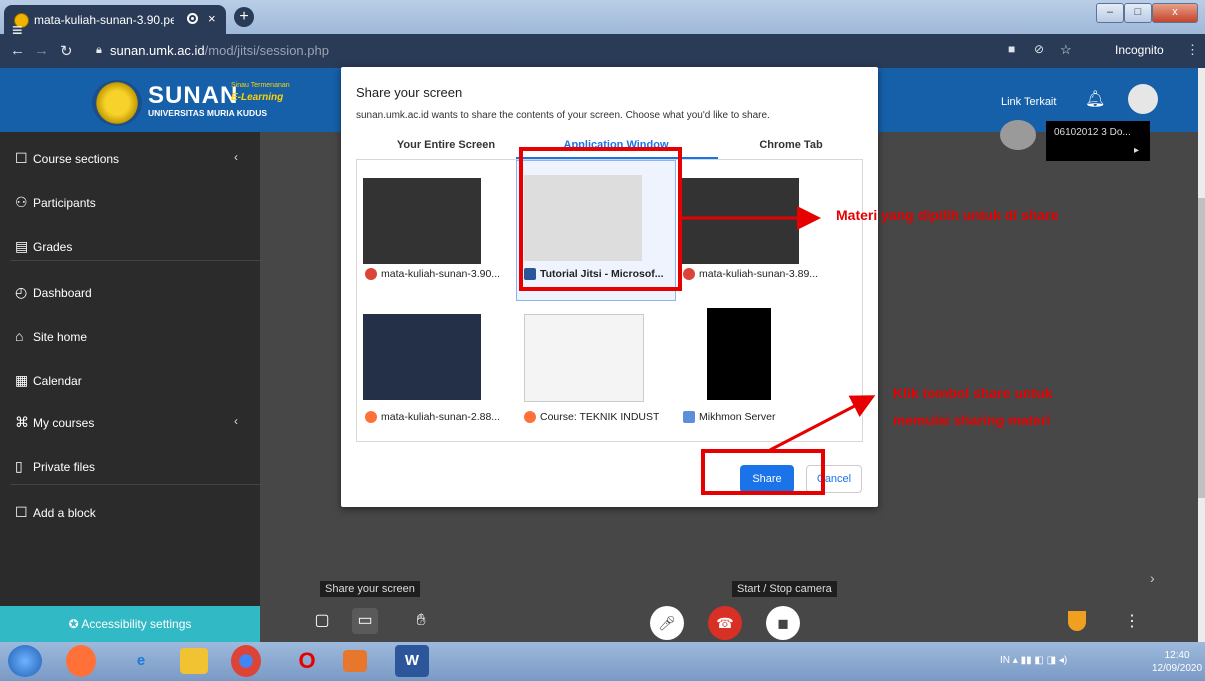  Describe the element at coordinates (412, 661) in the screenshot. I see `word-icon: W` at that location.